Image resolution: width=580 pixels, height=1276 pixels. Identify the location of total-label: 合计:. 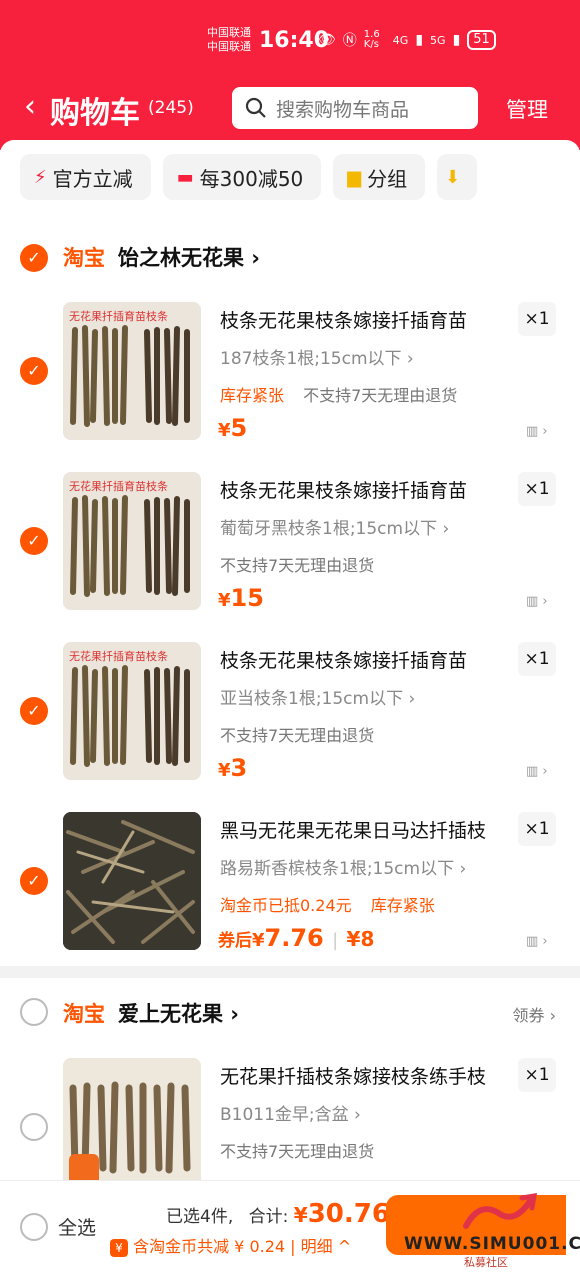
(268, 1217).